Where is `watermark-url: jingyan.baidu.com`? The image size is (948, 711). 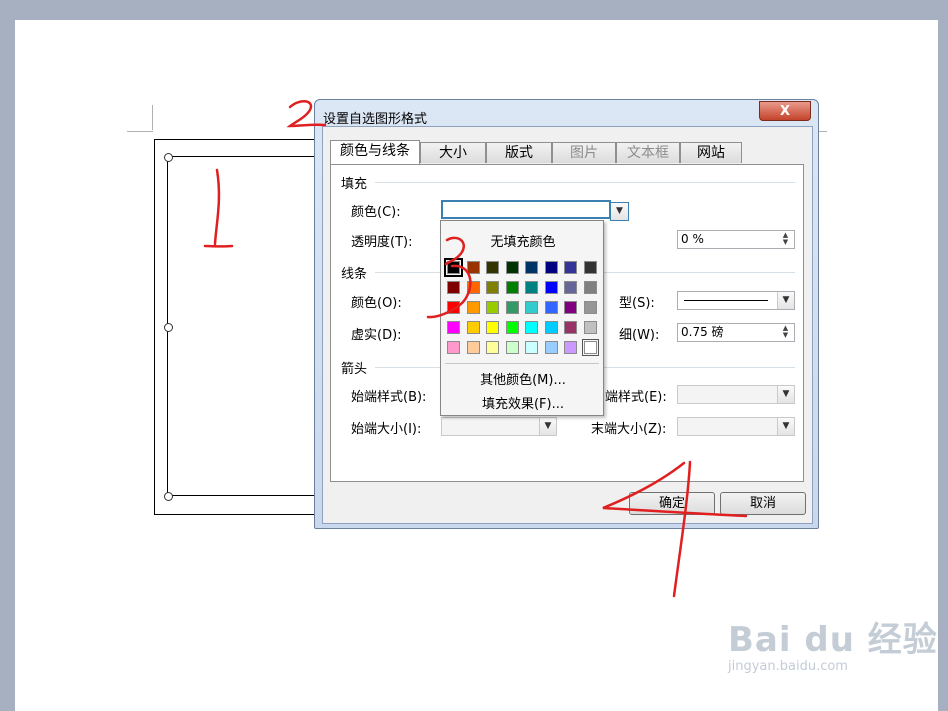 watermark-url: jingyan.baidu.com is located at coordinates (788, 666).